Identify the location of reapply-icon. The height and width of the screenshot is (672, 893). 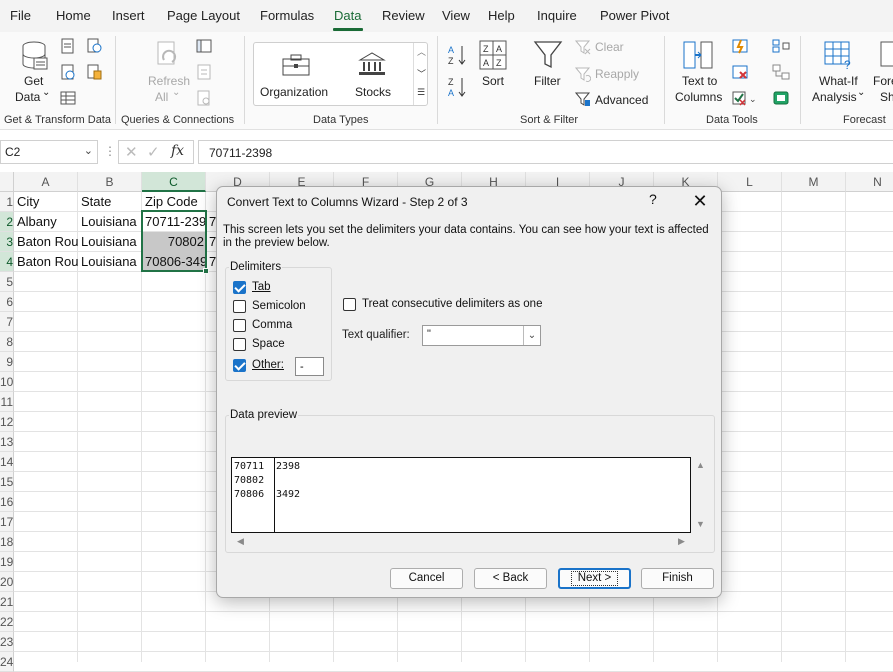
(583, 74).